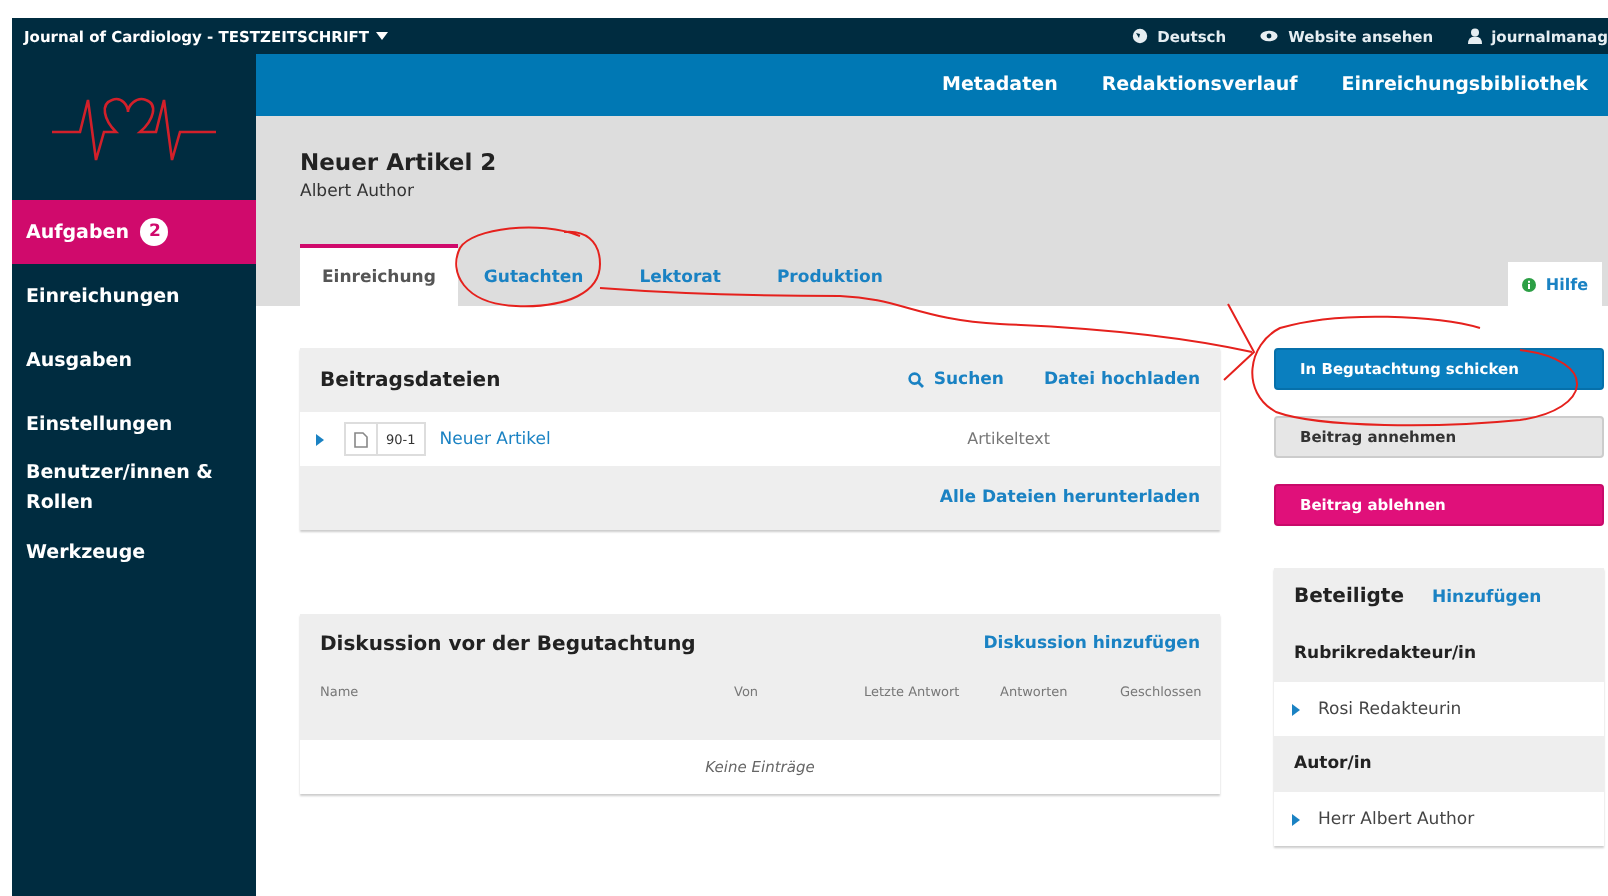 The width and height of the screenshot is (1608, 896). I want to click on sidebar-item: Aufgaben 2, so click(134, 232).